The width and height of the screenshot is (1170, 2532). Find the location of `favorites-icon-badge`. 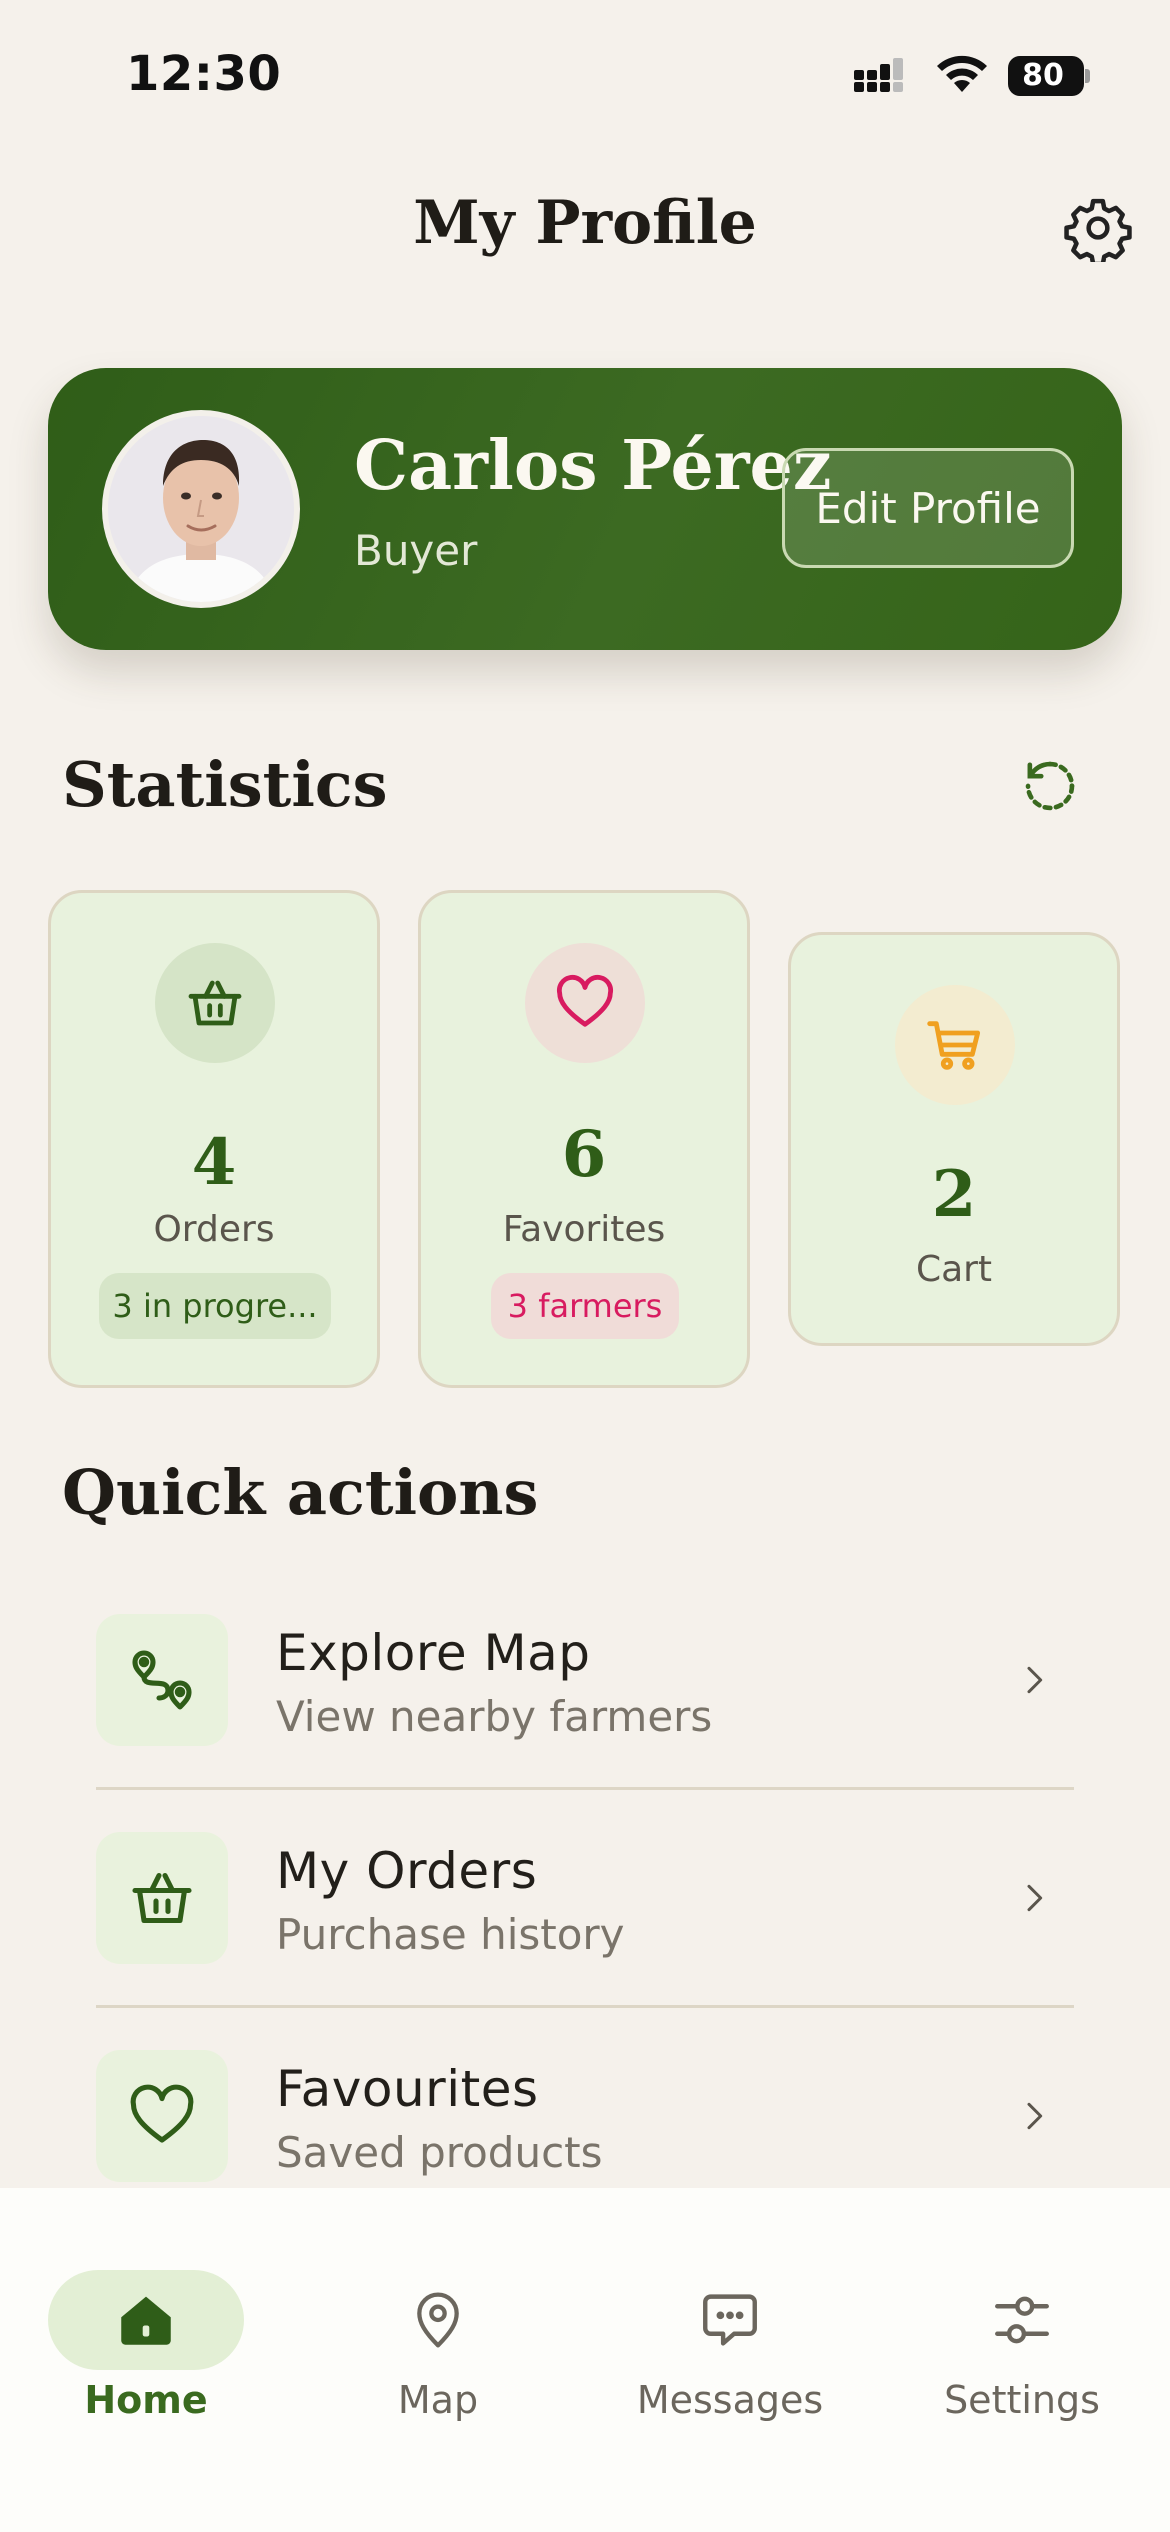

favorites-icon-badge is located at coordinates (585, 1003).